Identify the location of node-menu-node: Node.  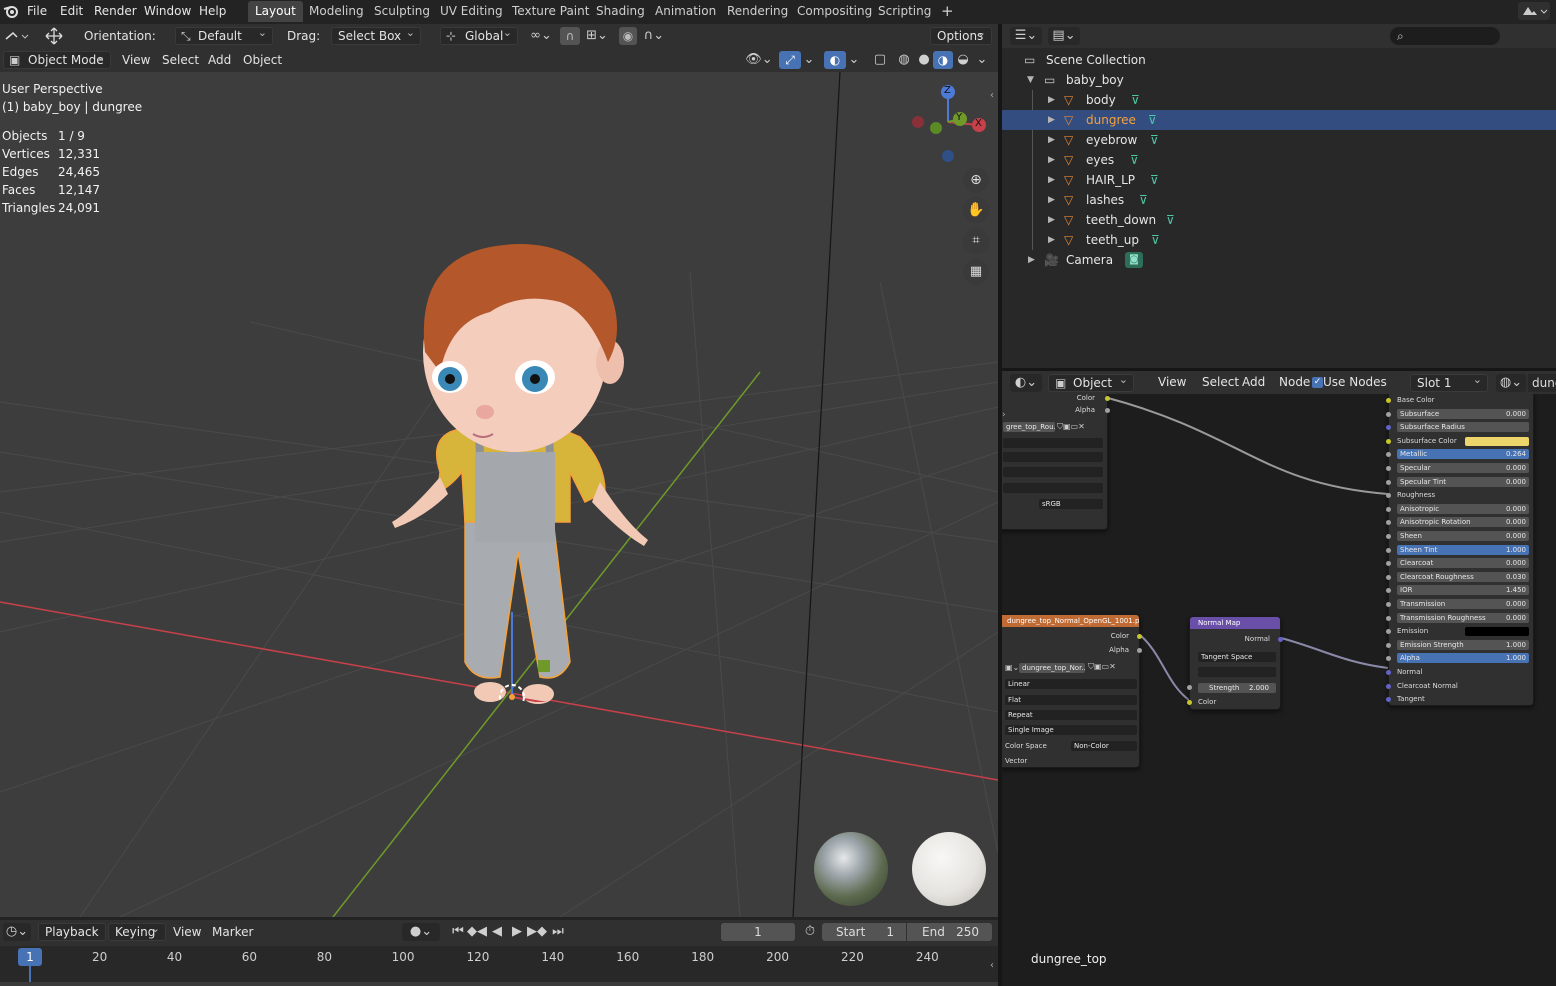
(1294, 382).